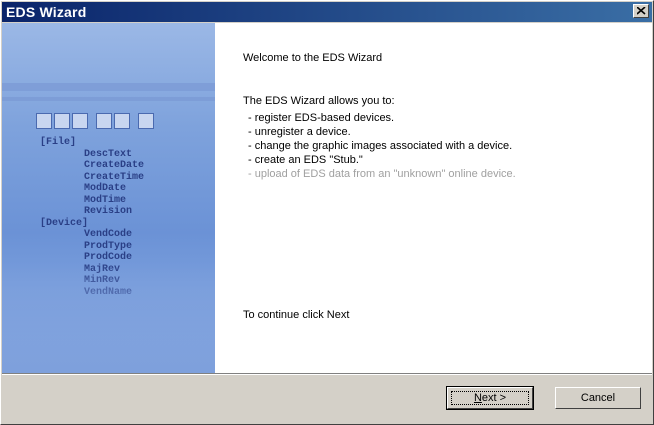 This screenshot has height=425, width=654. I want to click on code-line: VendCode= 0x, so click(108, 234).